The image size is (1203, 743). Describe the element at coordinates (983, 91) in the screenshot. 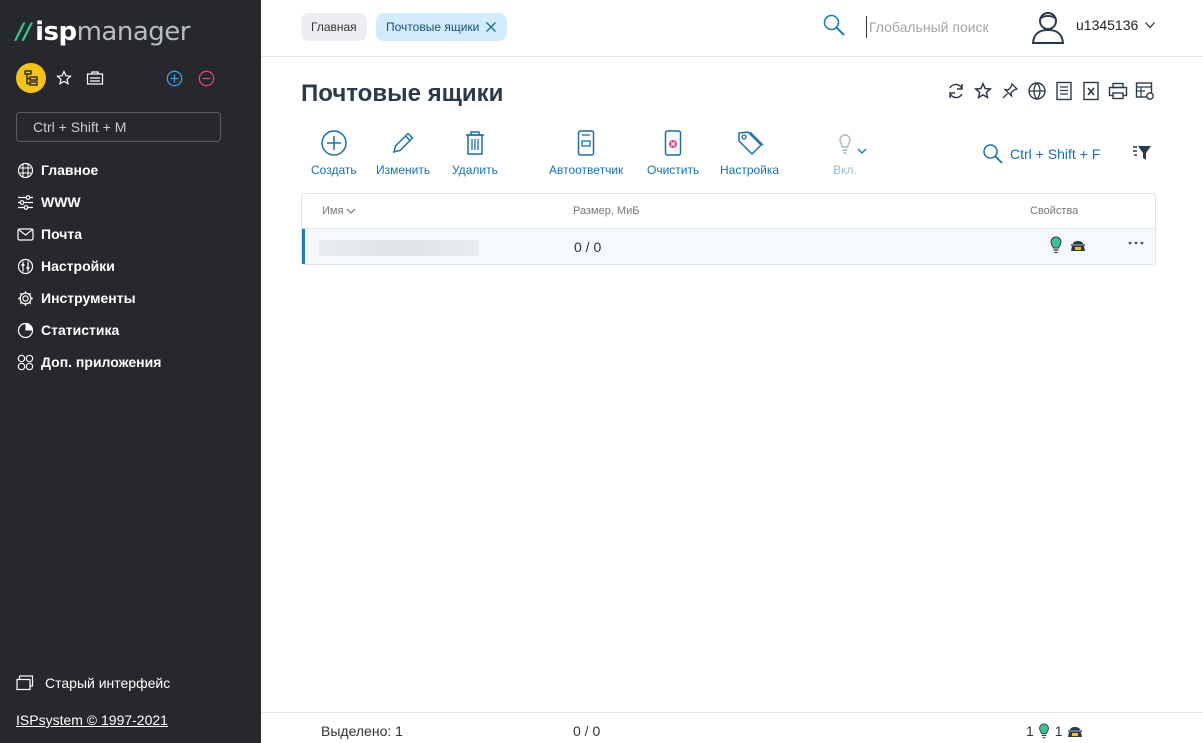

I see `star-icon` at that location.